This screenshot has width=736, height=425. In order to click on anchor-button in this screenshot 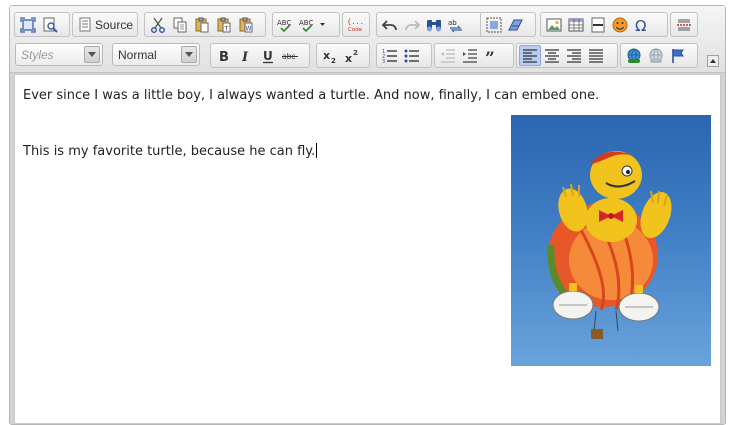, I will do `click(678, 55)`.